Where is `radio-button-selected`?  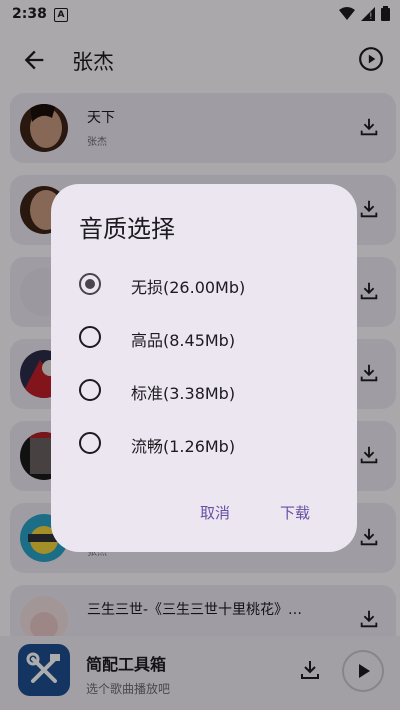
radio-button-selected is located at coordinates (90, 284).